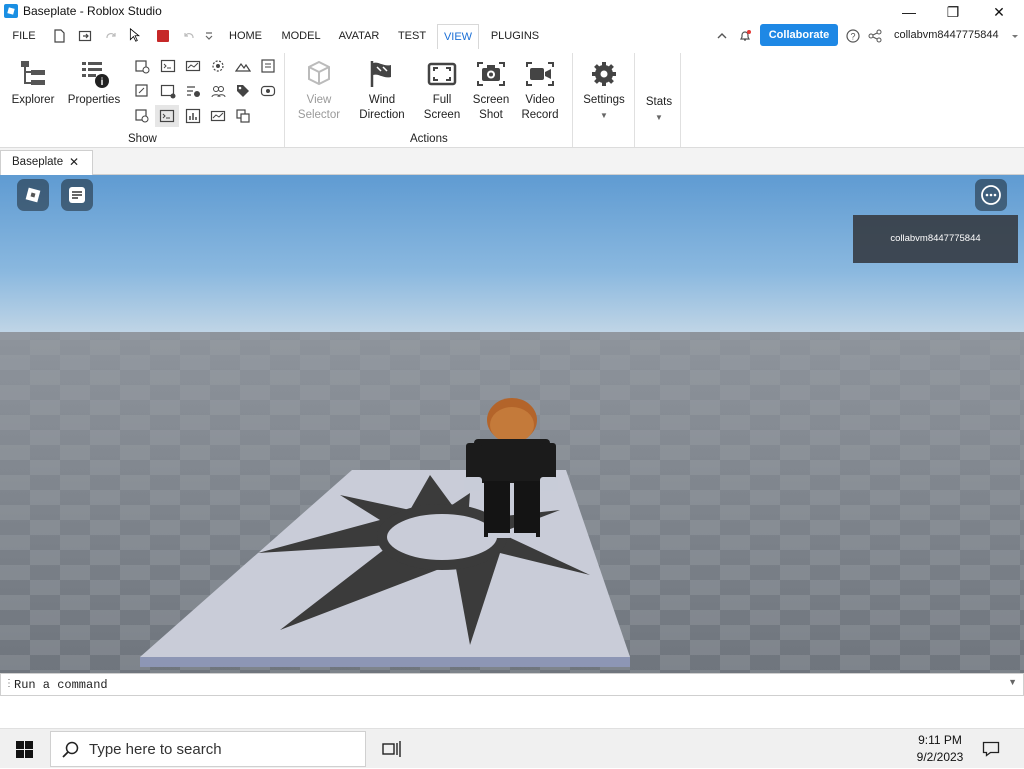 The height and width of the screenshot is (769, 1024). Describe the element at coordinates (659, 102) in the screenshot. I see `stats-label: Stats` at that location.